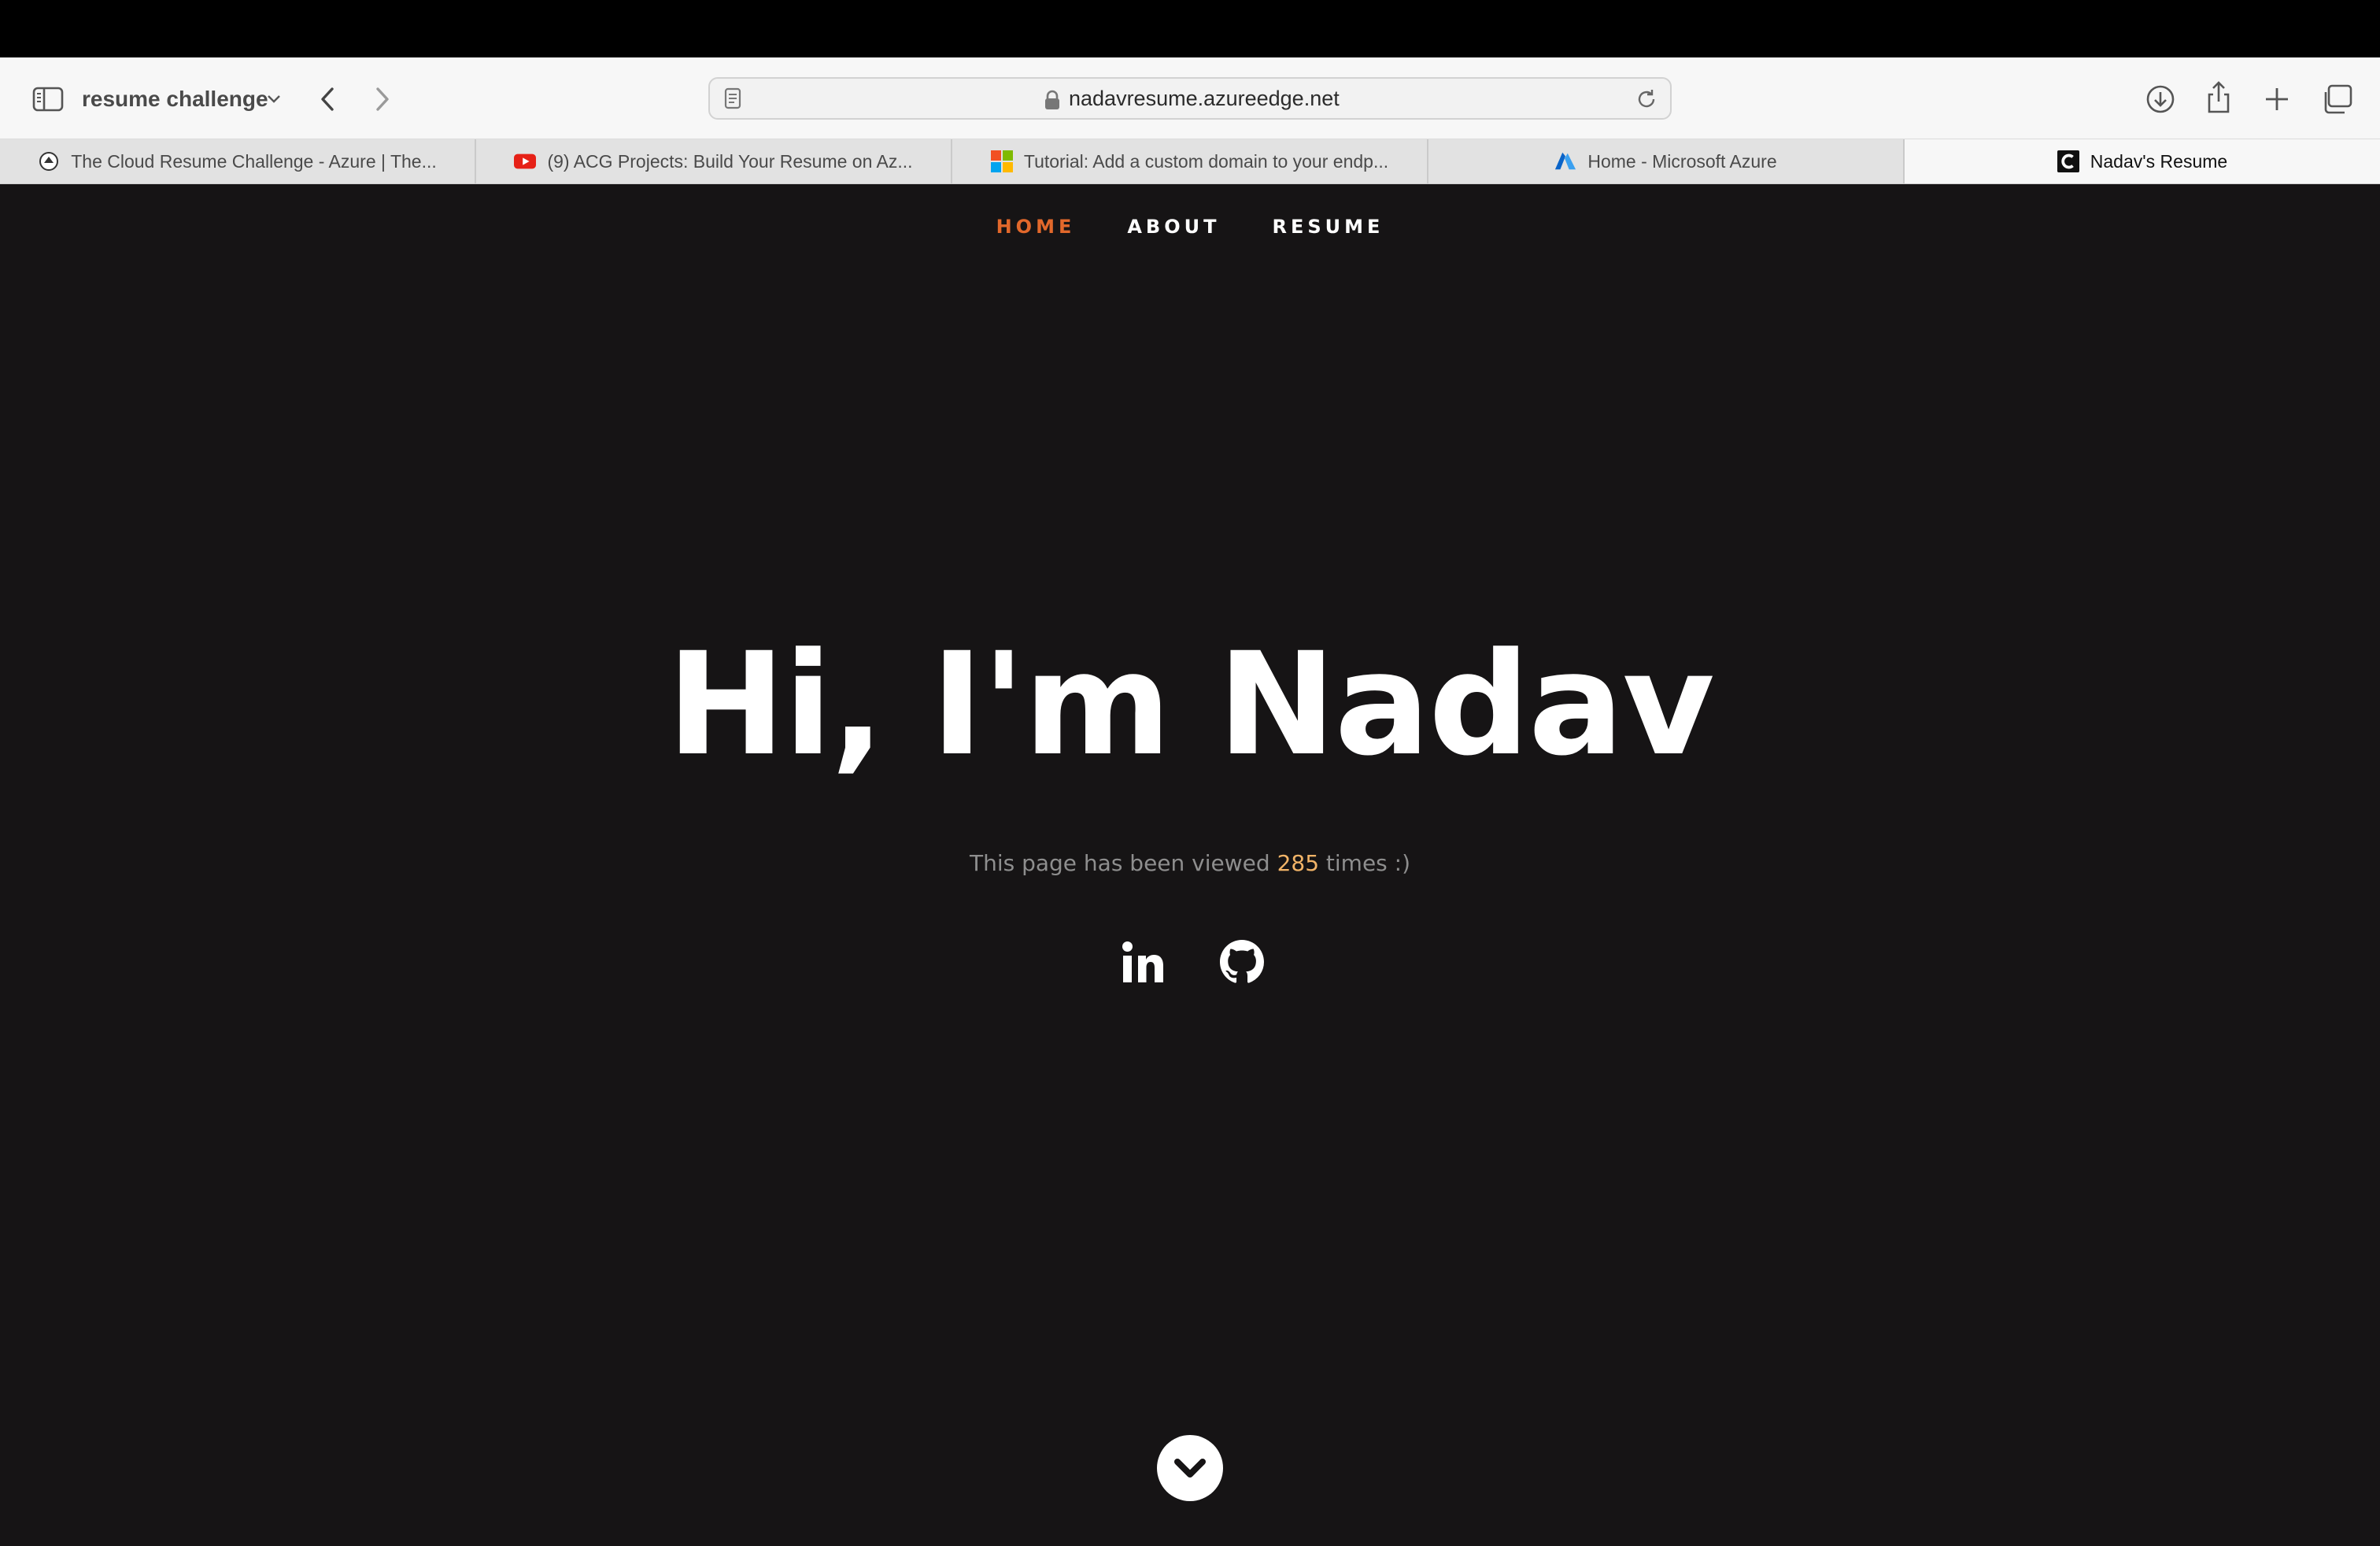  I want to click on tab-title: Nadav's Resume, so click(2159, 161).